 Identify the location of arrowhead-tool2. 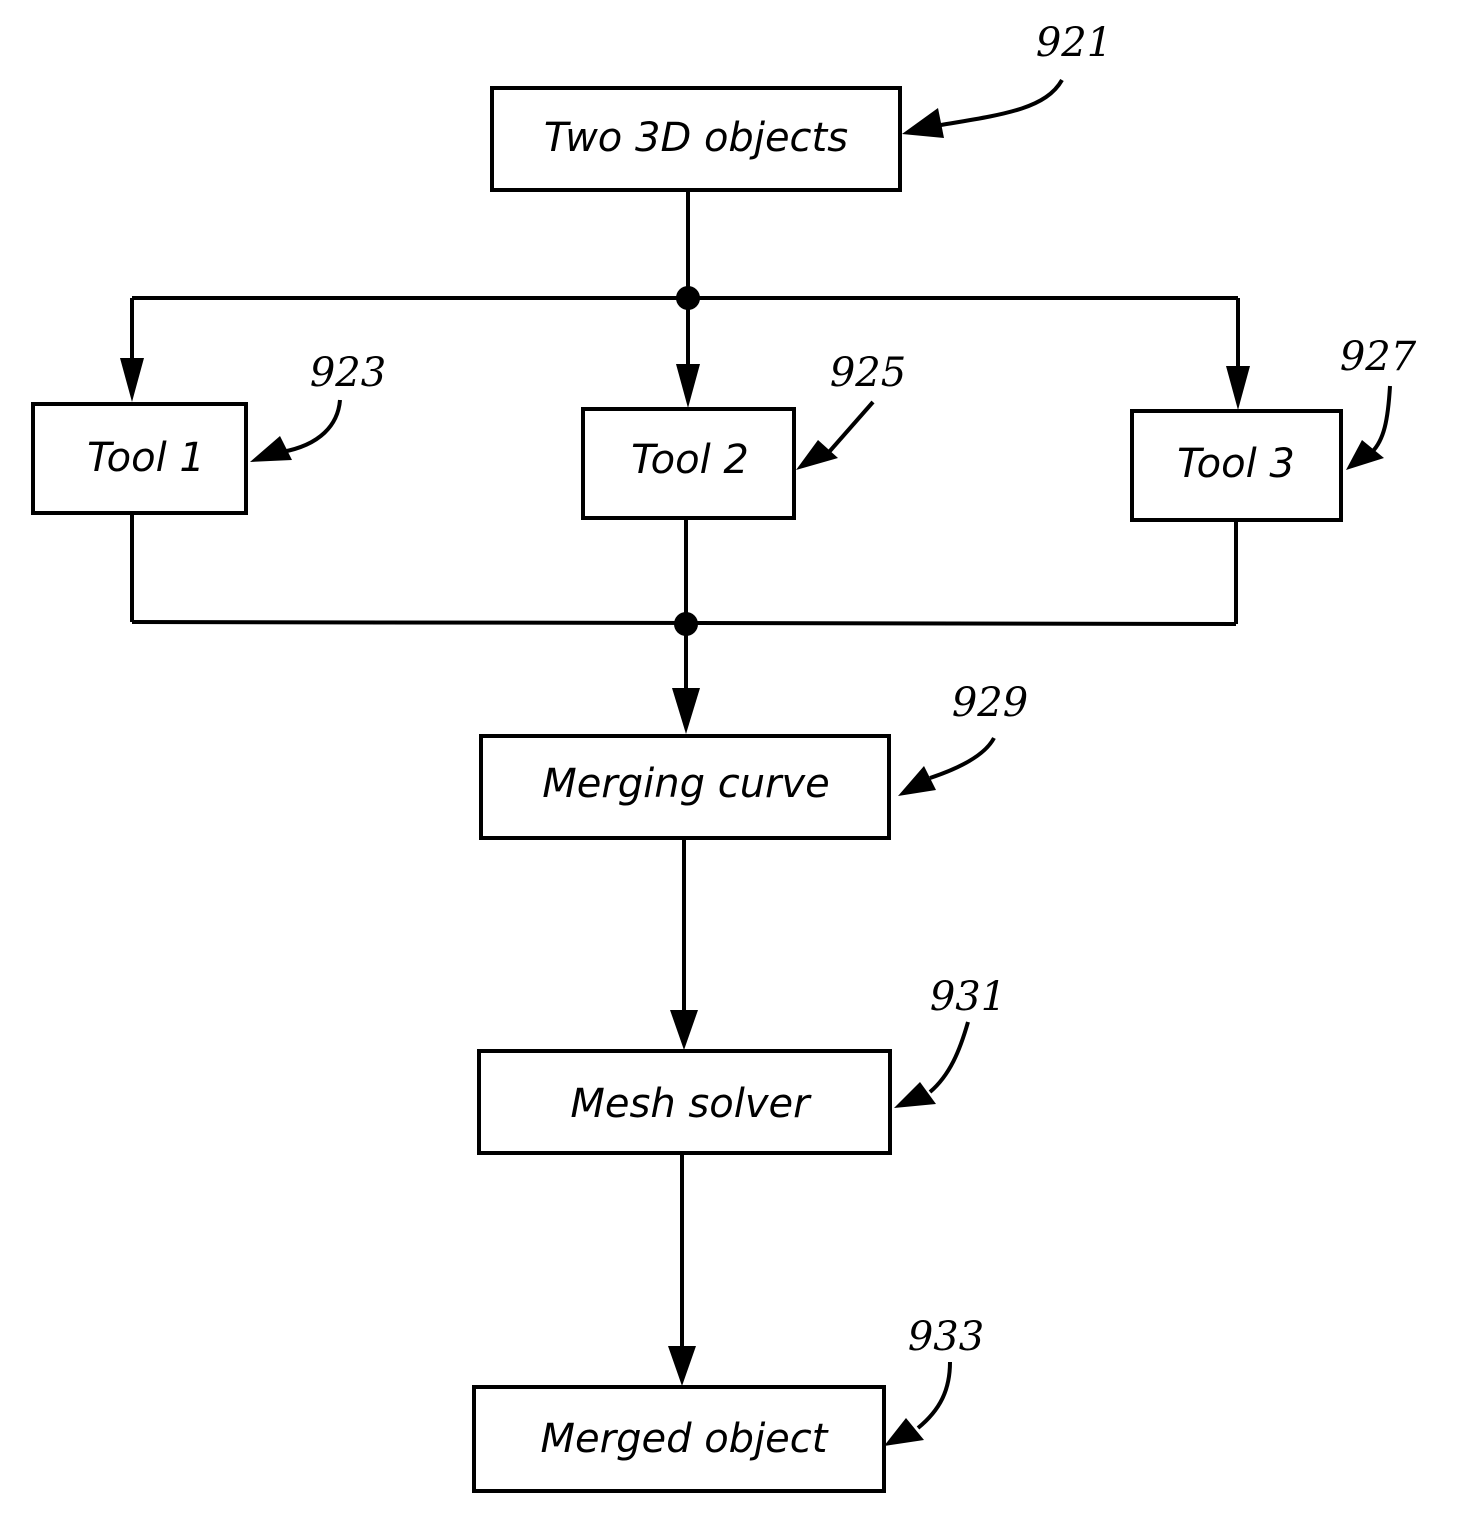
(688, 386).